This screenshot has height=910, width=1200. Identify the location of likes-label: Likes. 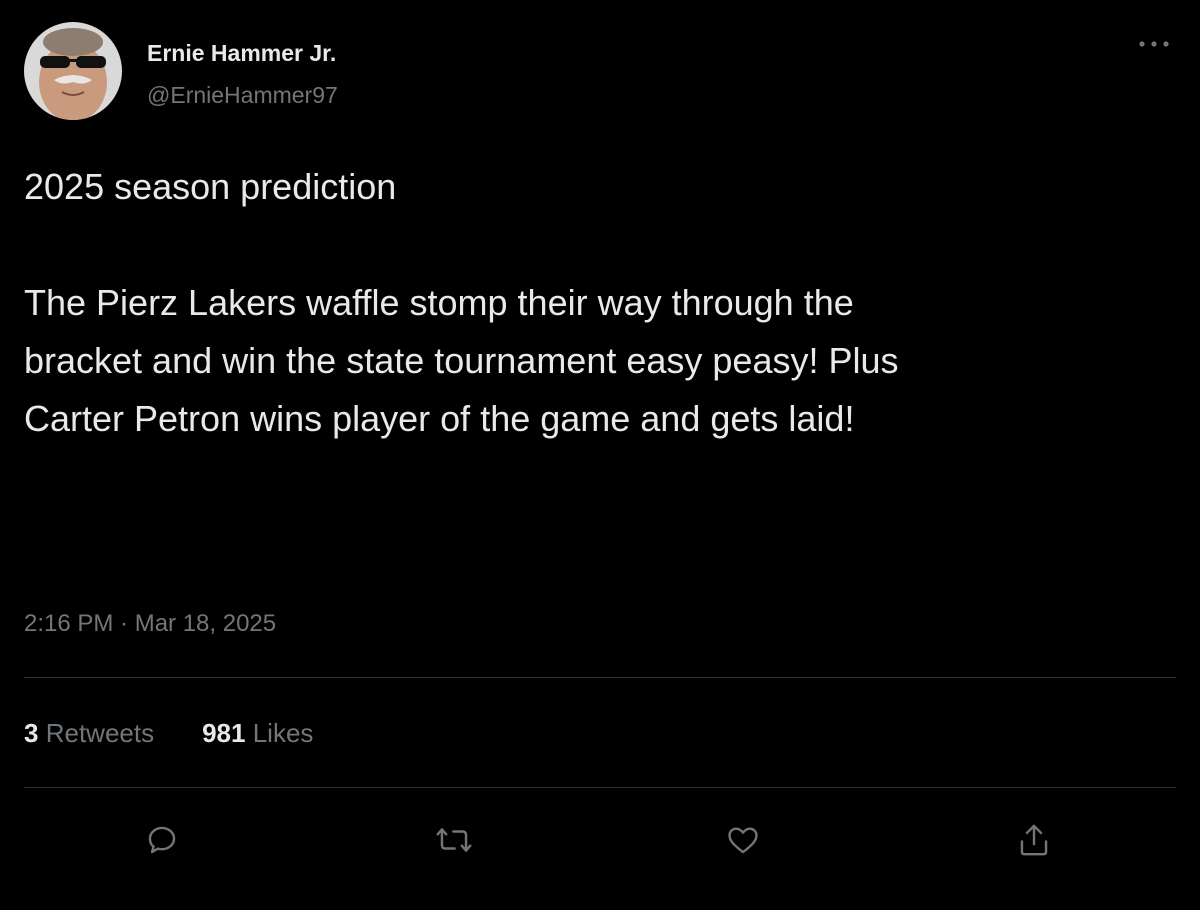
(283, 733).